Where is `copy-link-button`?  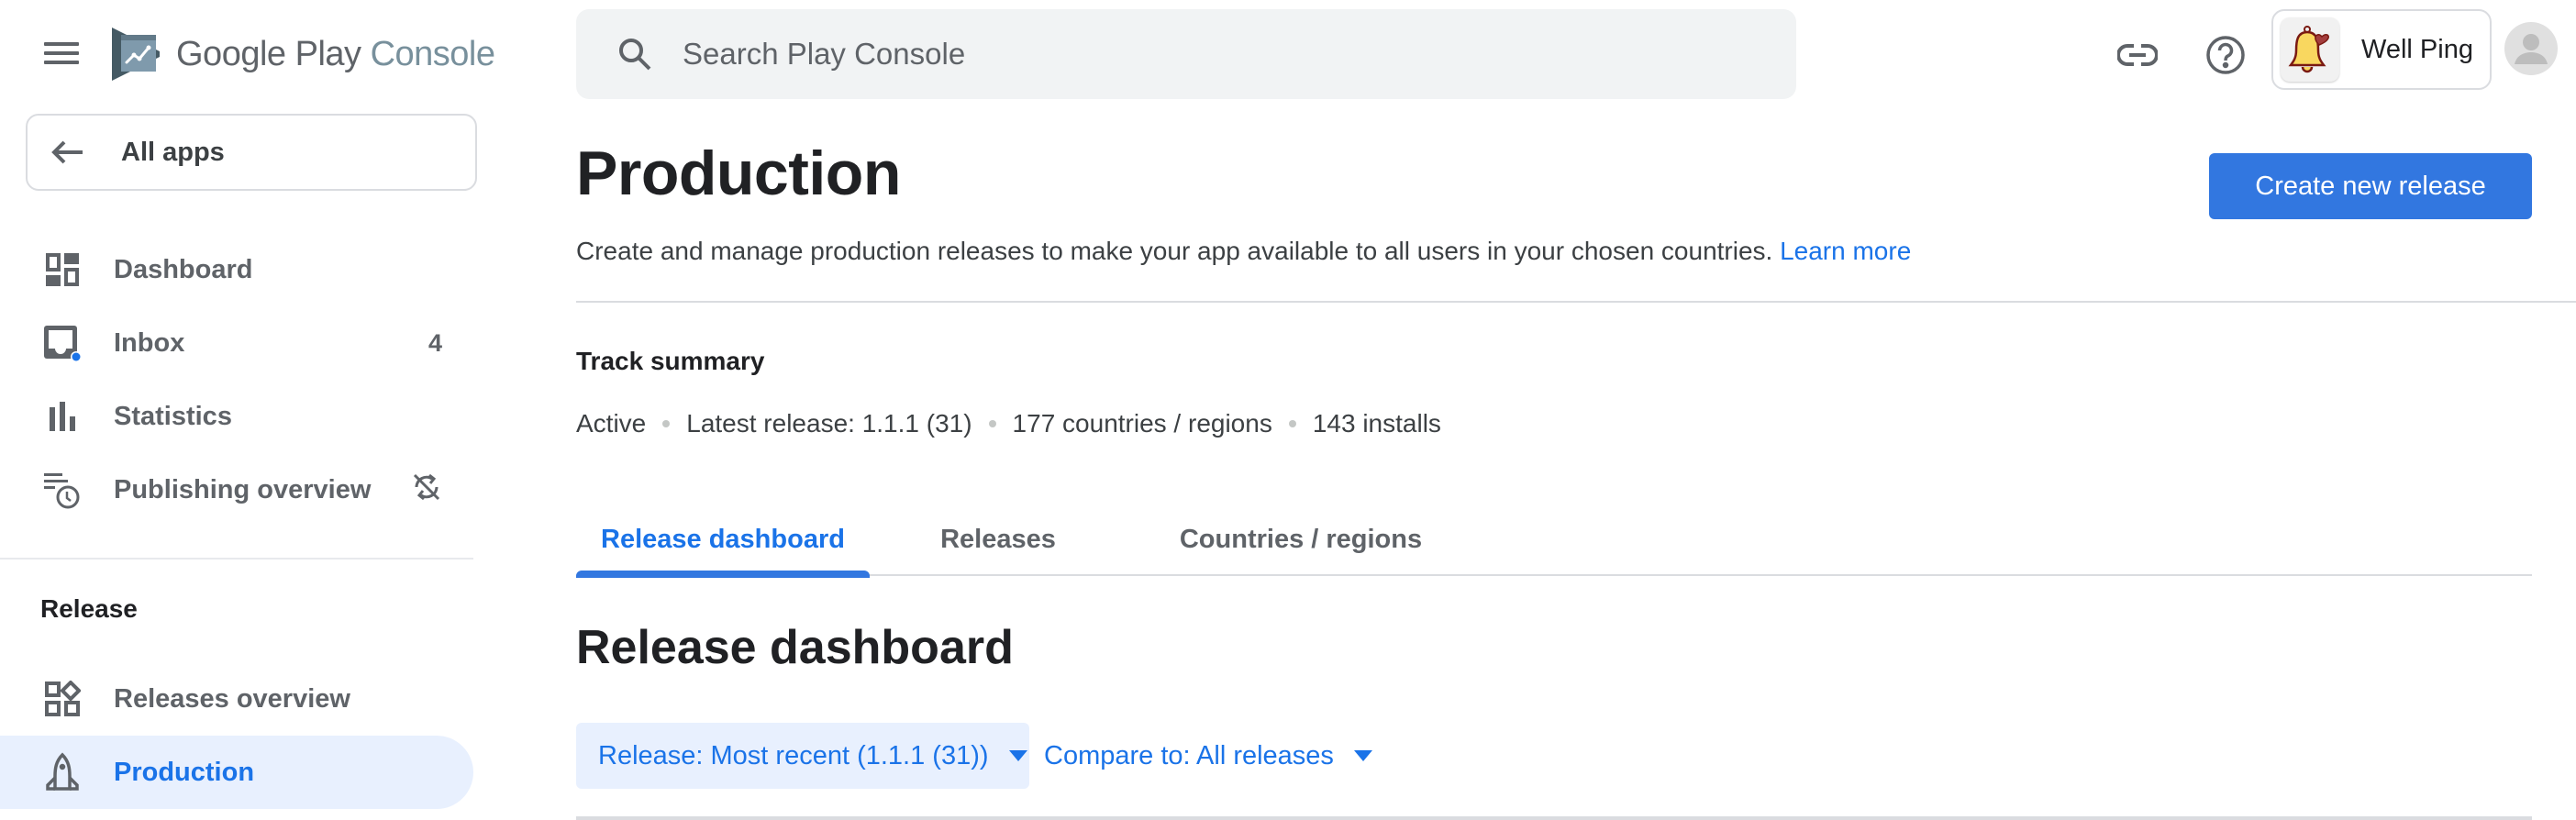 copy-link-button is located at coordinates (2137, 55).